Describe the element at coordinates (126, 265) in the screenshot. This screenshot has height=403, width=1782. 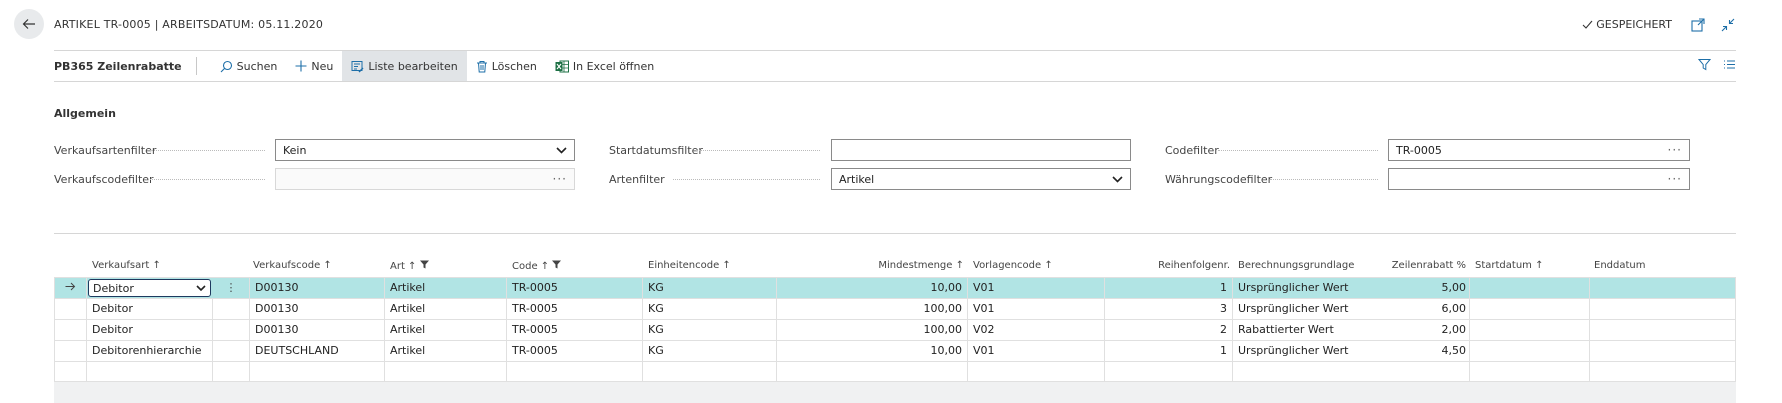
I see `col-header-sales-type: Verkaufsart ↑` at that location.